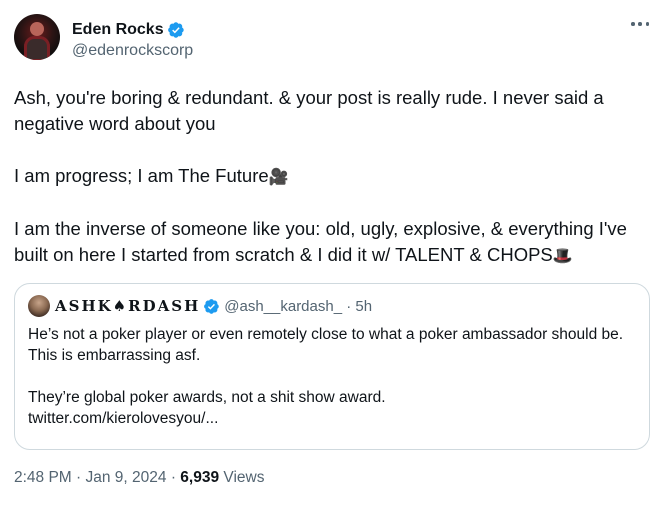  Describe the element at coordinates (200, 477) in the screenshot. I see `views-count: 6,939` at that location.